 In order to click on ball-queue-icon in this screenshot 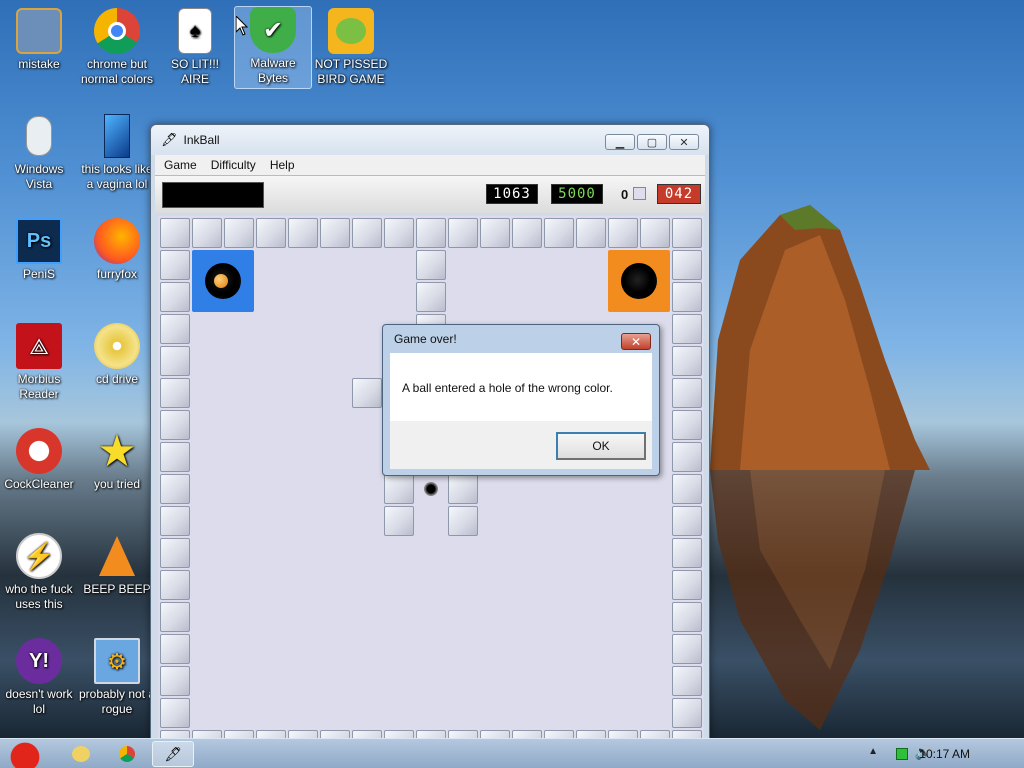, I will do `click(639, 193)`.